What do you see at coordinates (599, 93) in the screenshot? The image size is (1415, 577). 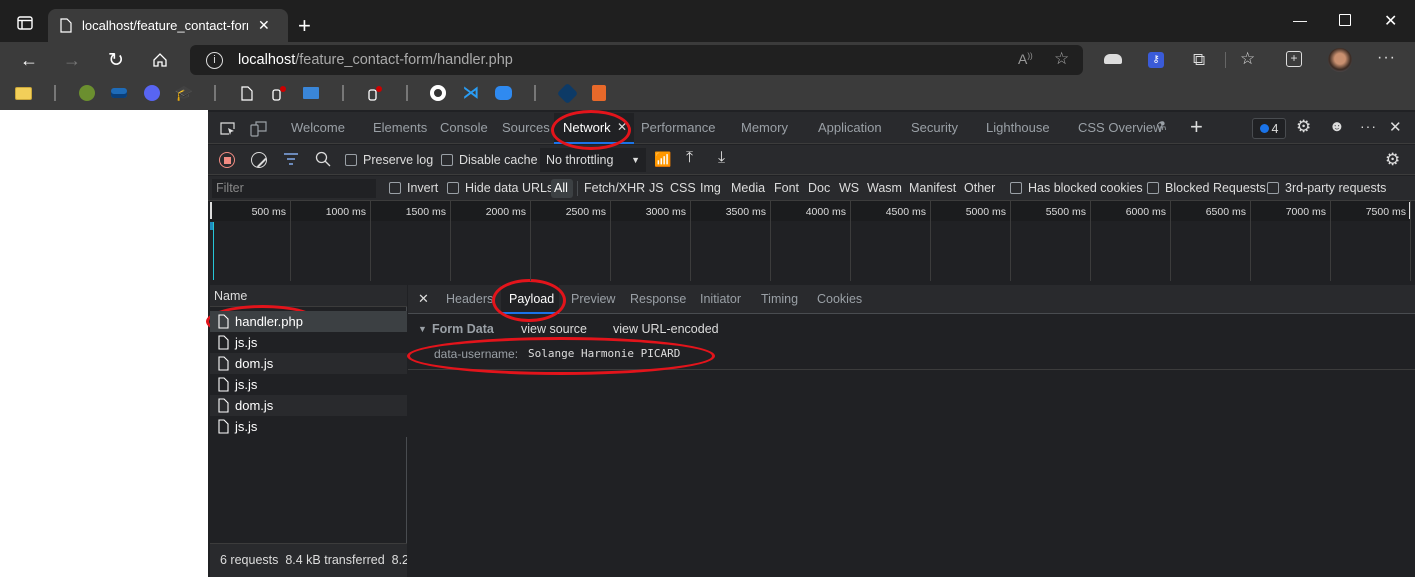 I see `notebook-icon` at bounding box center [599, 93].